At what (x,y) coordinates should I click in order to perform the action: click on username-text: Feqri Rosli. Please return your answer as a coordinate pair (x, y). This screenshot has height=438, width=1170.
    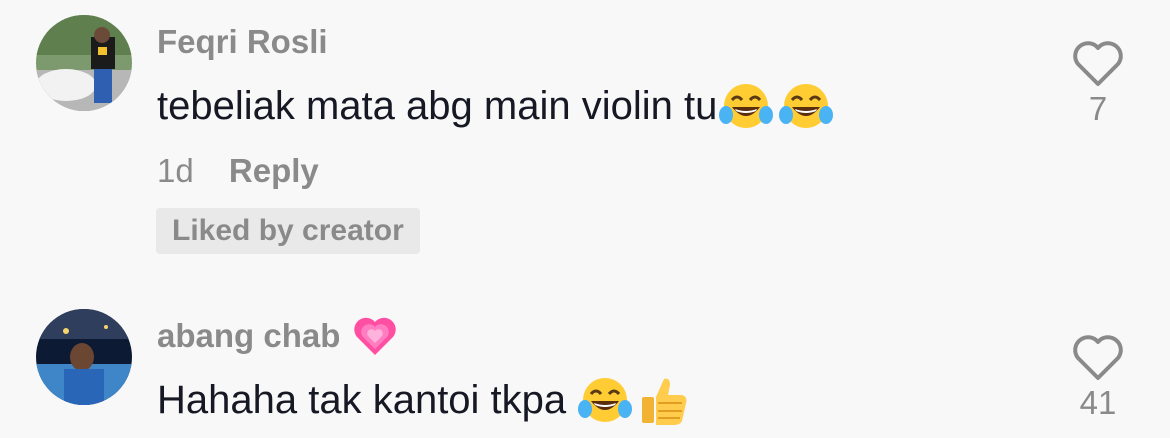
    Looking at the image, I should click on (242, 42).